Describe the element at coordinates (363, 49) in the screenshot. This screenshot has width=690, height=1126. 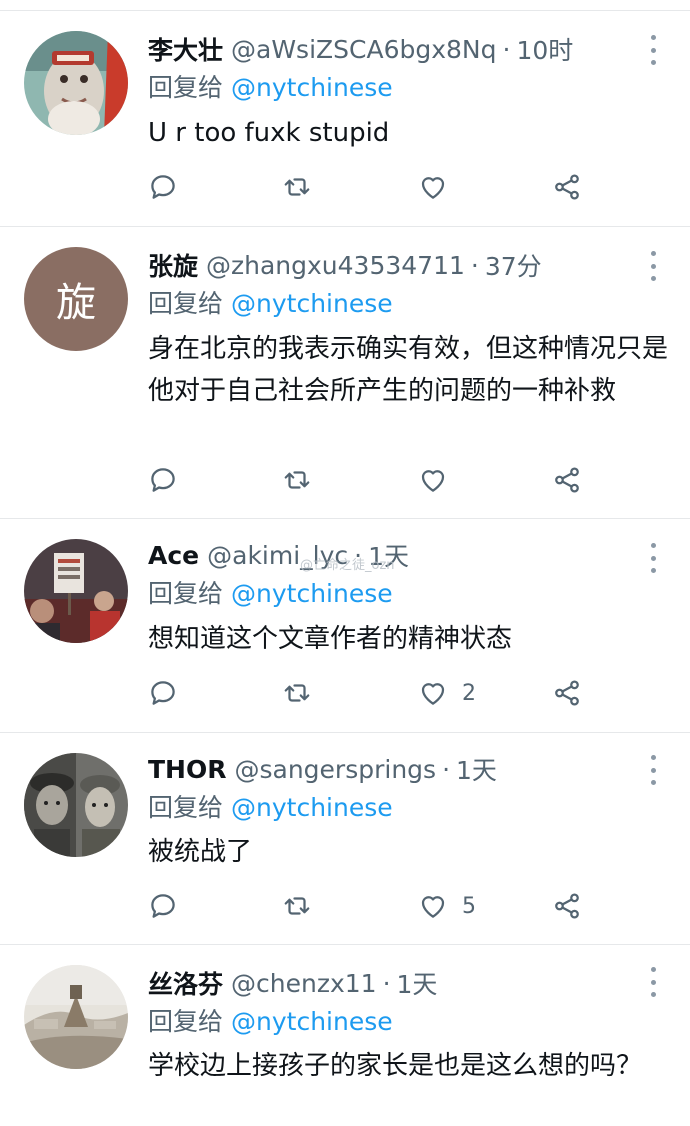
I see `user-handle: @aWsiZSCA6bgx8Nq` at that location.